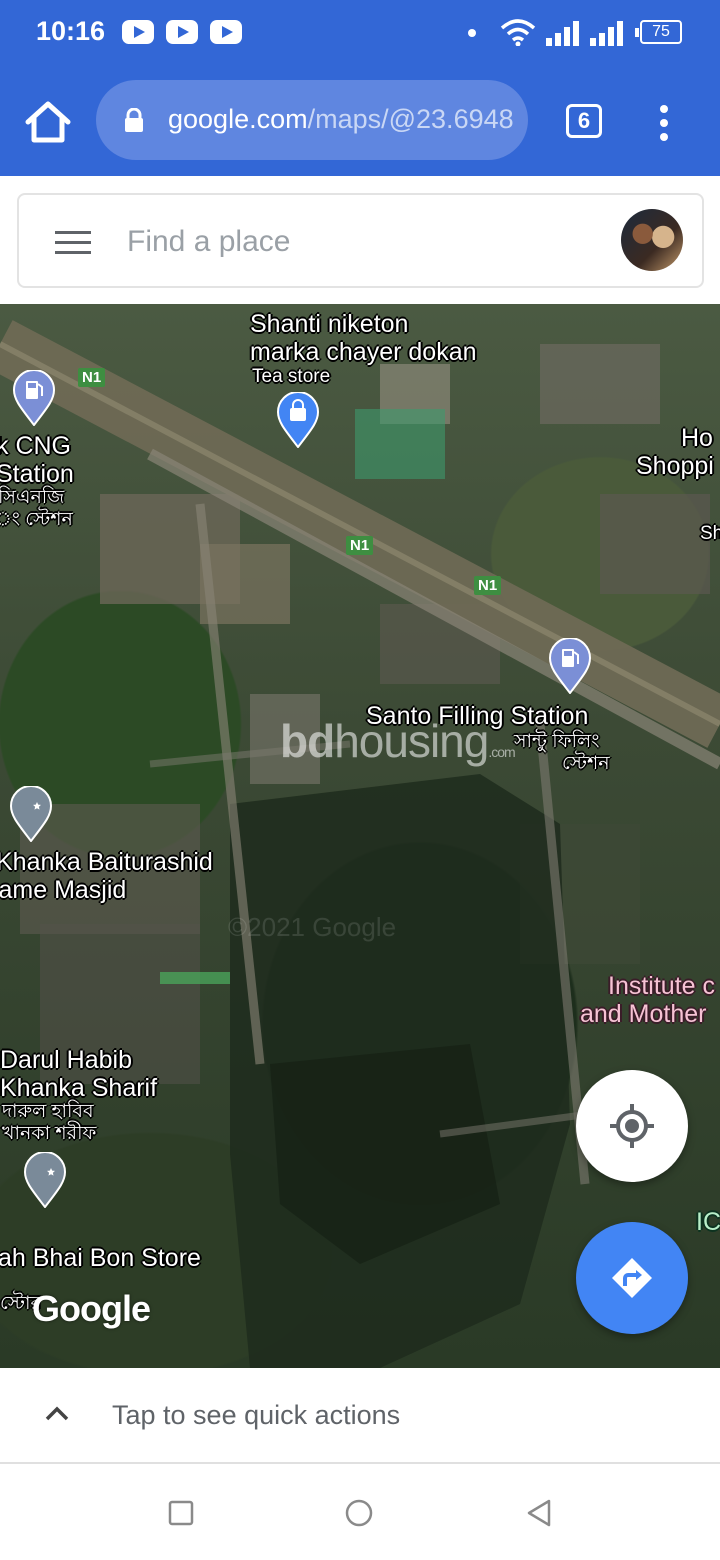 The height and width of the screenshot is (1560, 720). What do you see at coordinates (238, 119) in the screenshot?
I see `url-host: google.com` at bounding box center [238, 119].